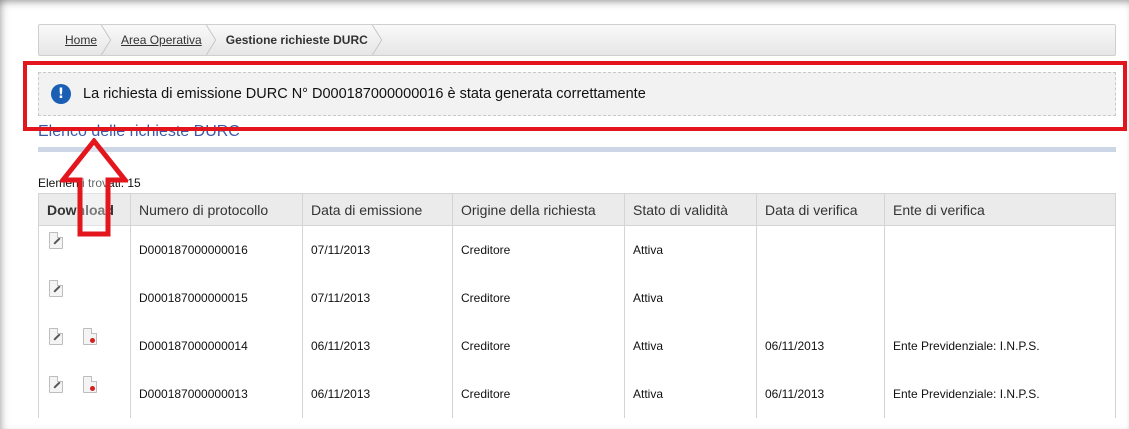  I want to click on section-title: Elenco delle richieste DURC, so click(139, 131).